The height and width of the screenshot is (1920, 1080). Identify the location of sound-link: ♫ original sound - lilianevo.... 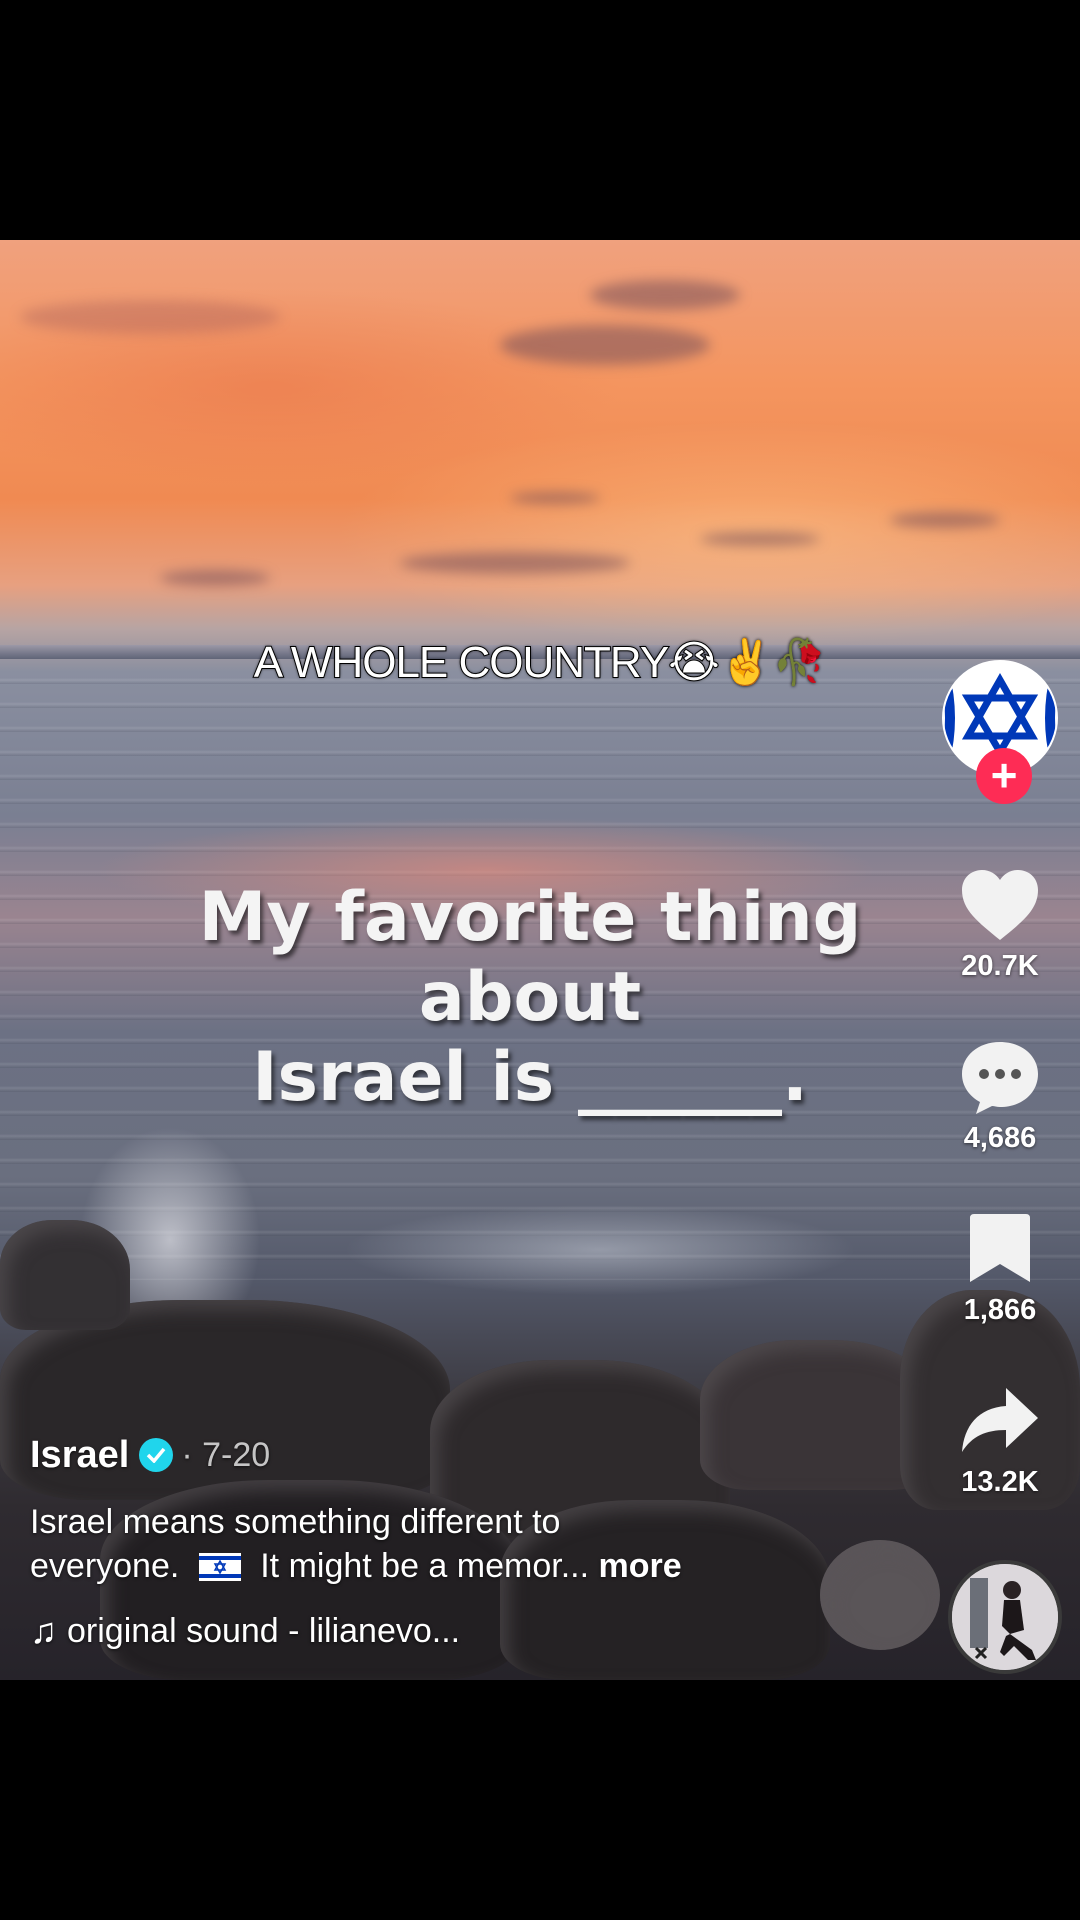
(440, 1631).